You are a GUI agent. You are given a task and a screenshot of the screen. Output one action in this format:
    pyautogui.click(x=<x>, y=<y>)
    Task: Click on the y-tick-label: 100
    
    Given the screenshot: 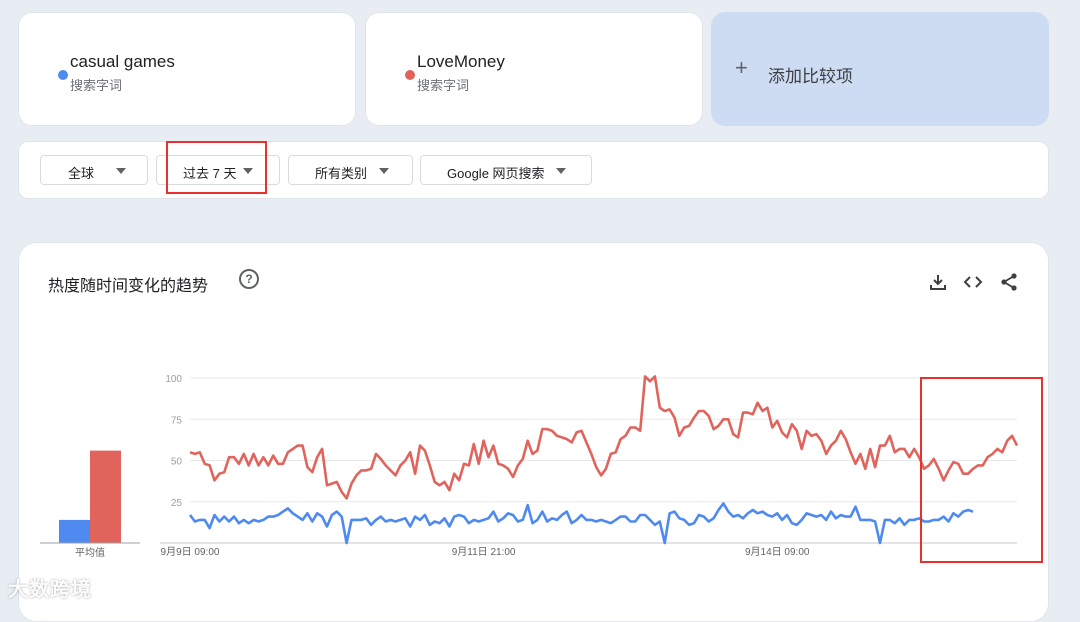 What is the action you would take?
    pyautogui.click(x=173, y=379)
    